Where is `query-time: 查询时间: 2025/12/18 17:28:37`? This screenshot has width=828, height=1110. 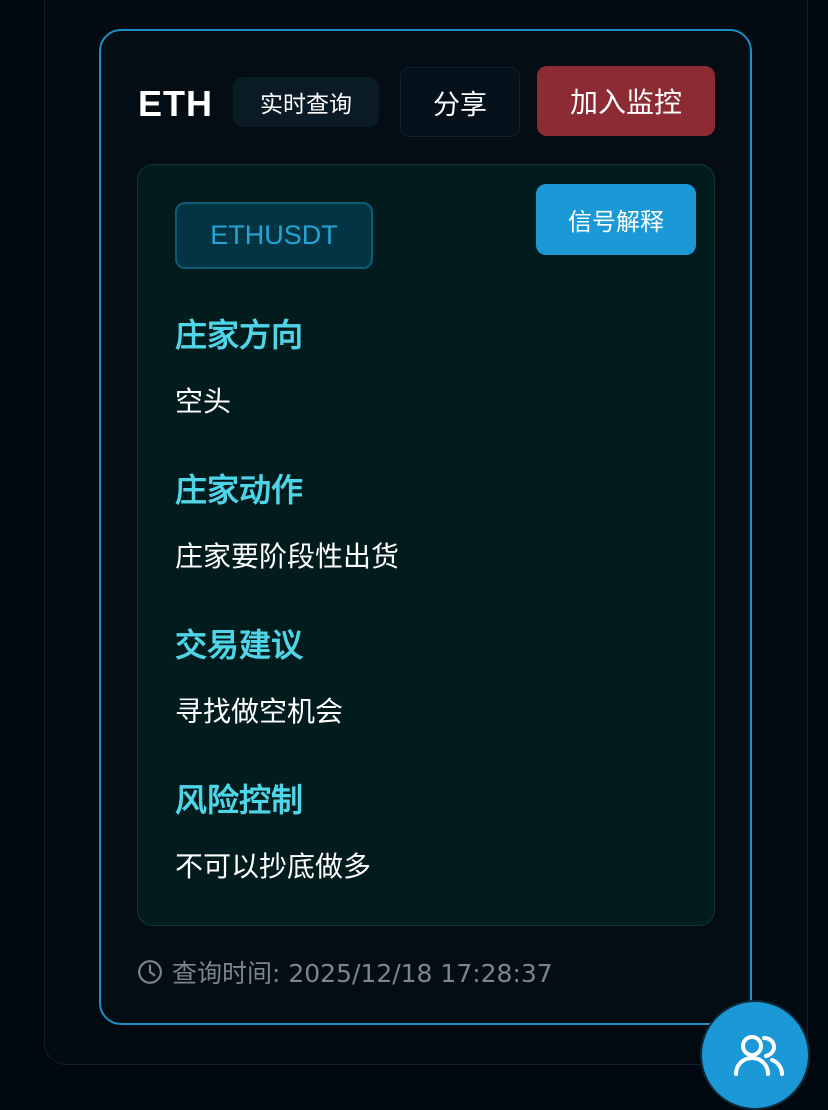 query-time: 查询时间: 2025/12/18 17:28:37 is located at coordinates (345, 972).